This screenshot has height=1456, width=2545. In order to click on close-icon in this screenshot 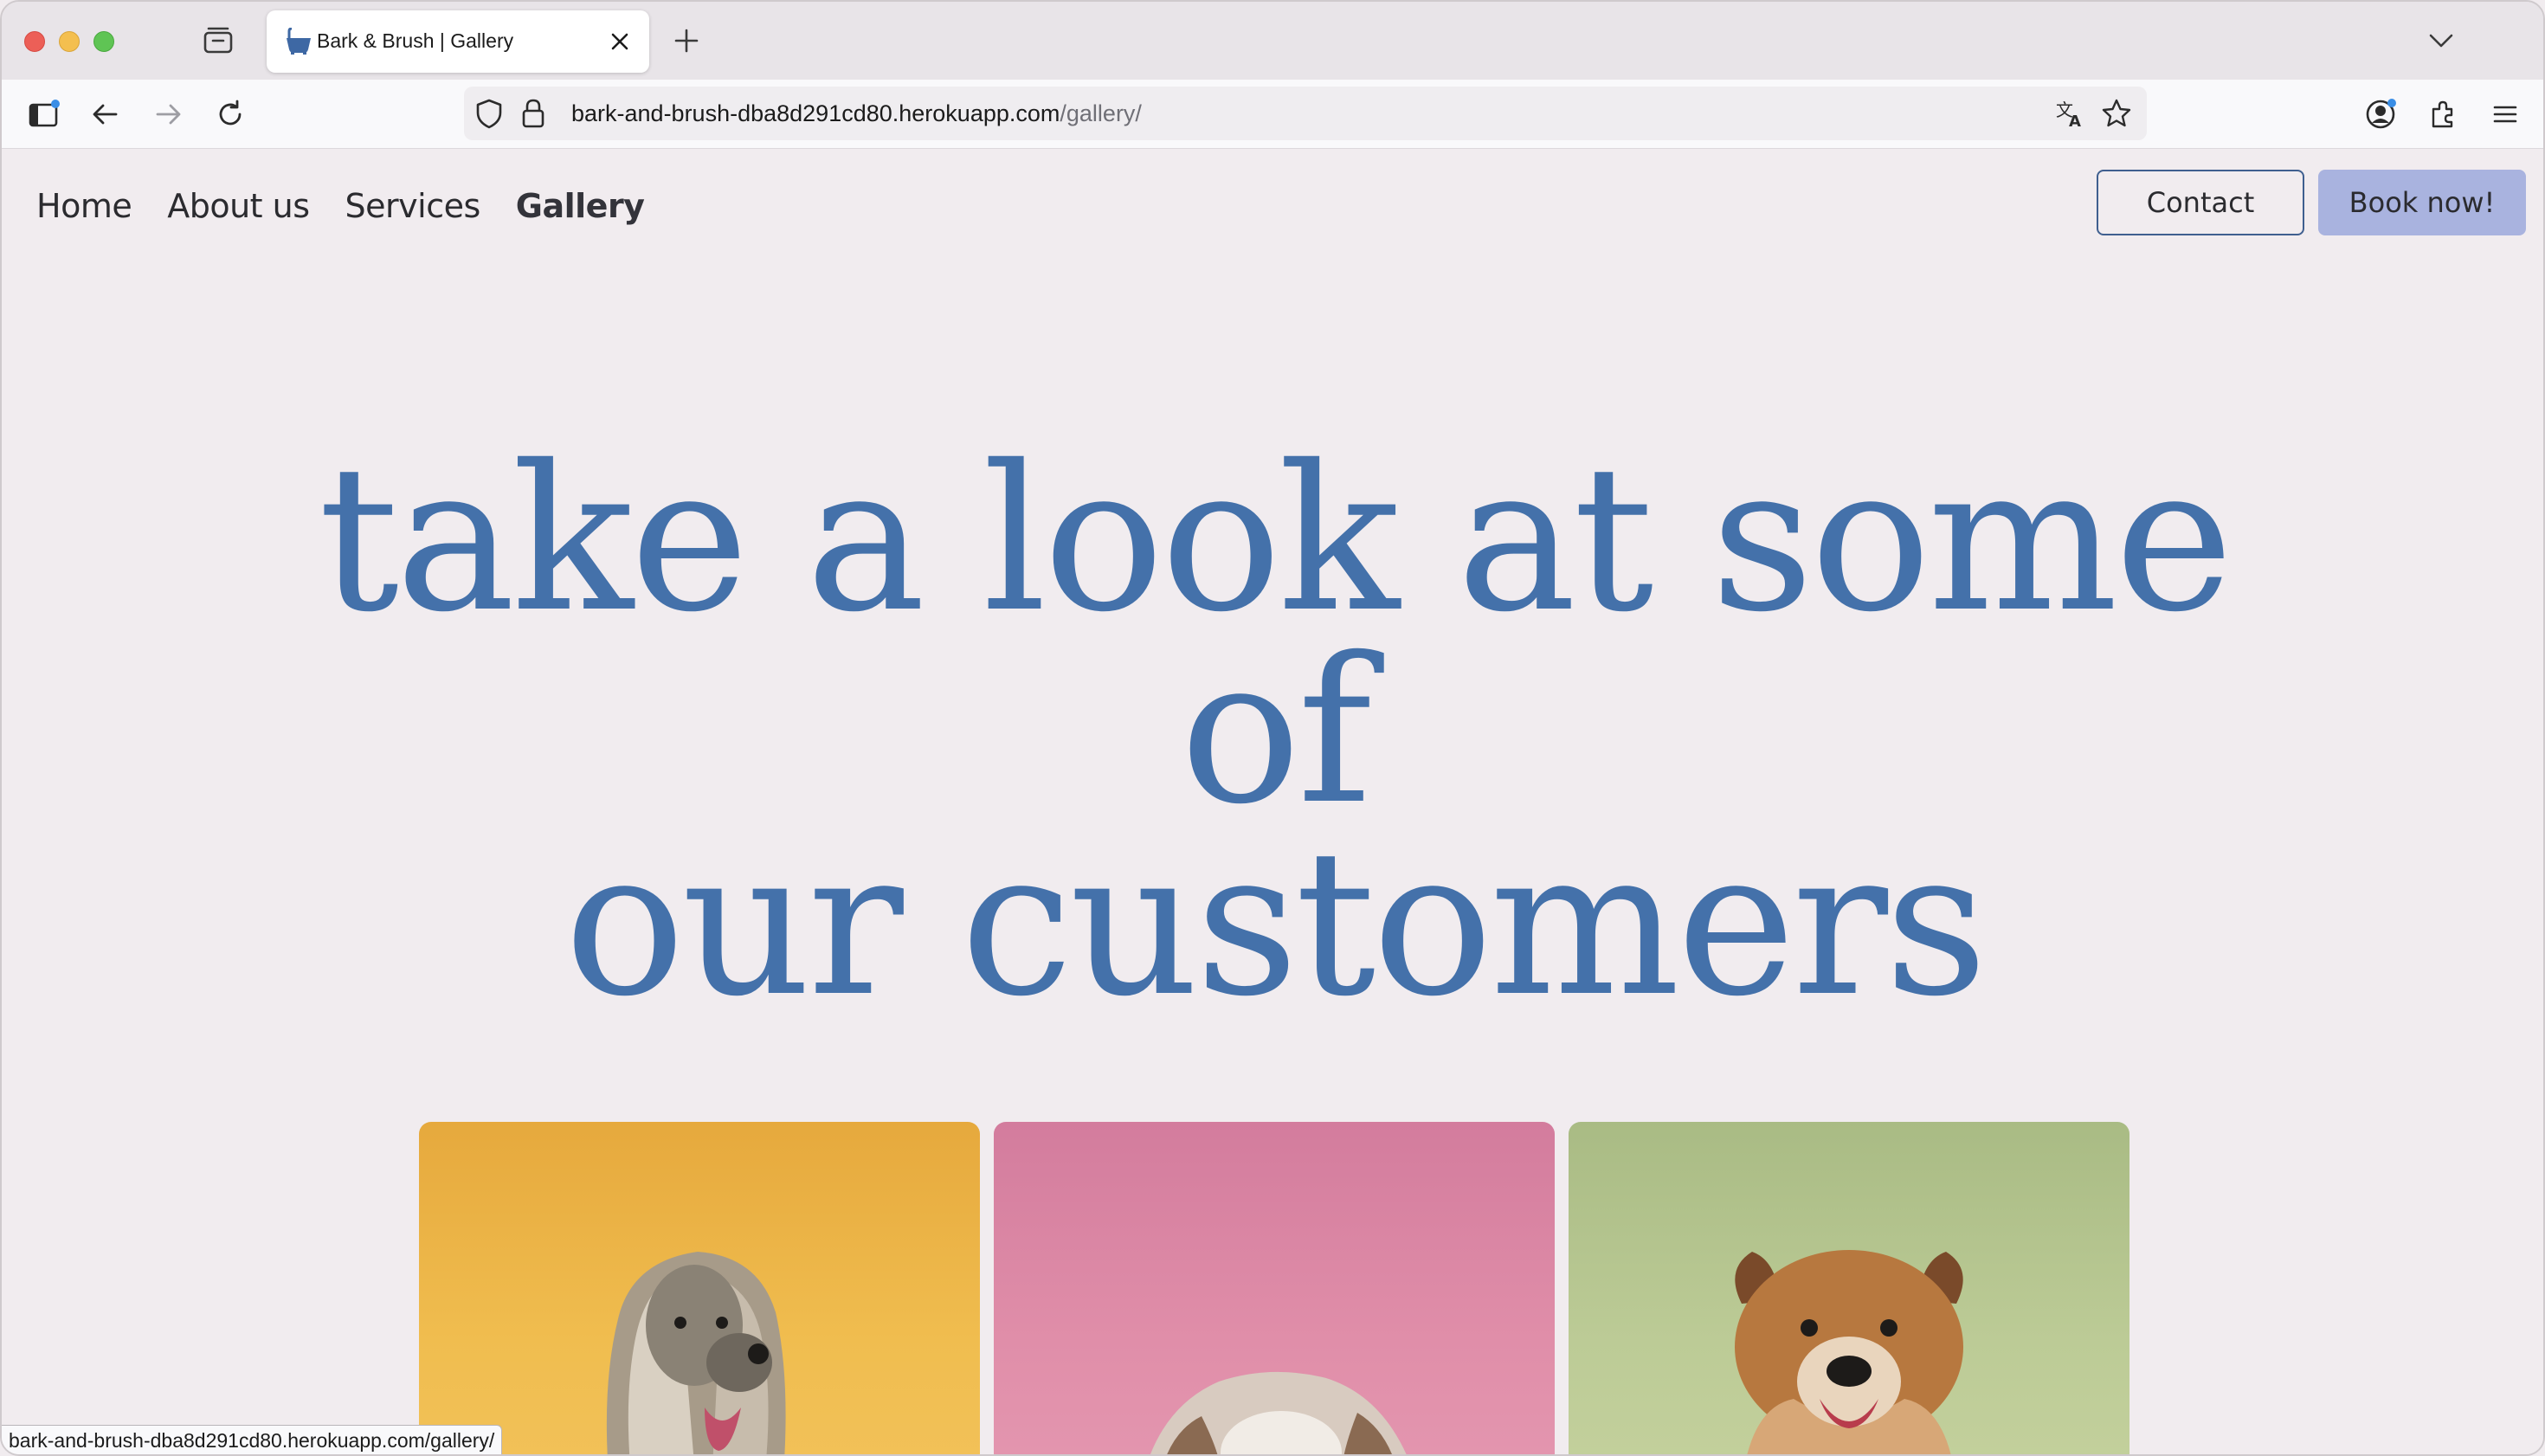, I will do `click(620, 41)`.